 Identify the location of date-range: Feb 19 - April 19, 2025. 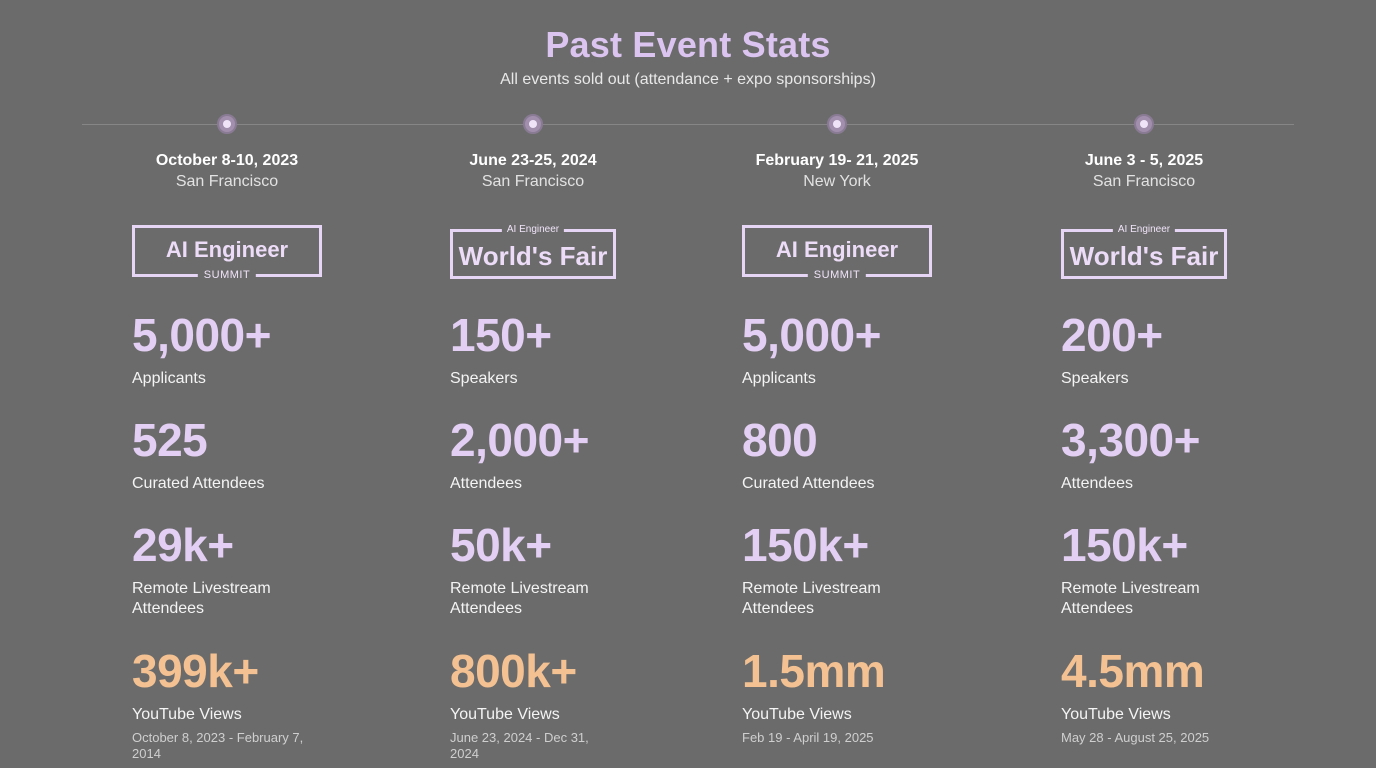
(808, 737).